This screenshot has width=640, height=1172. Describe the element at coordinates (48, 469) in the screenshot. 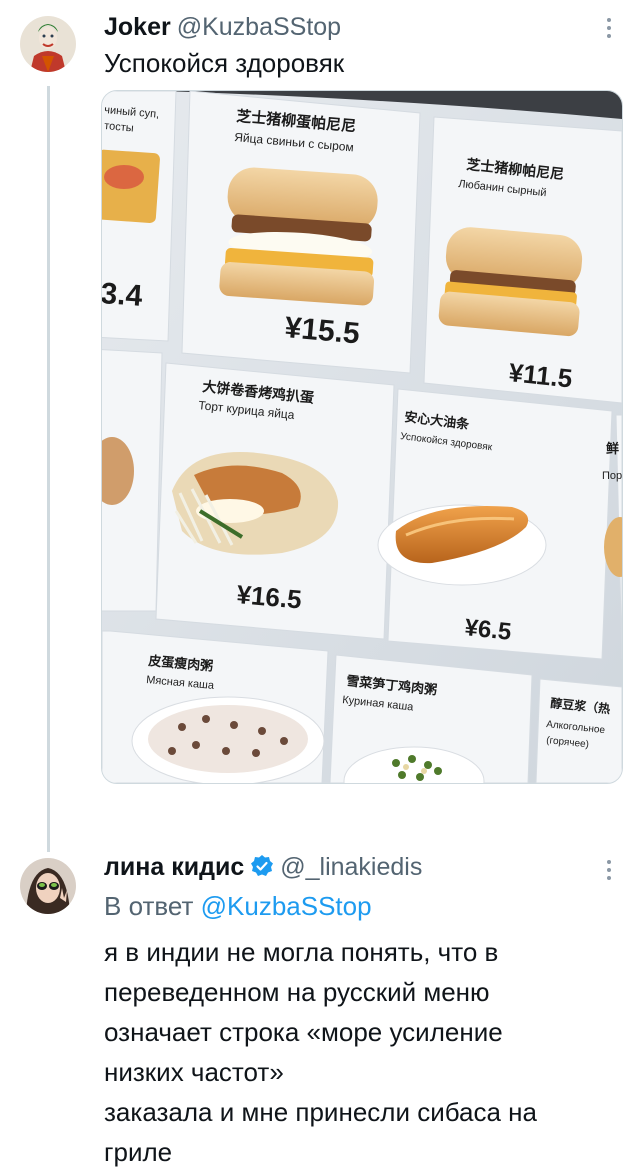

I see `thread-line` at that location.